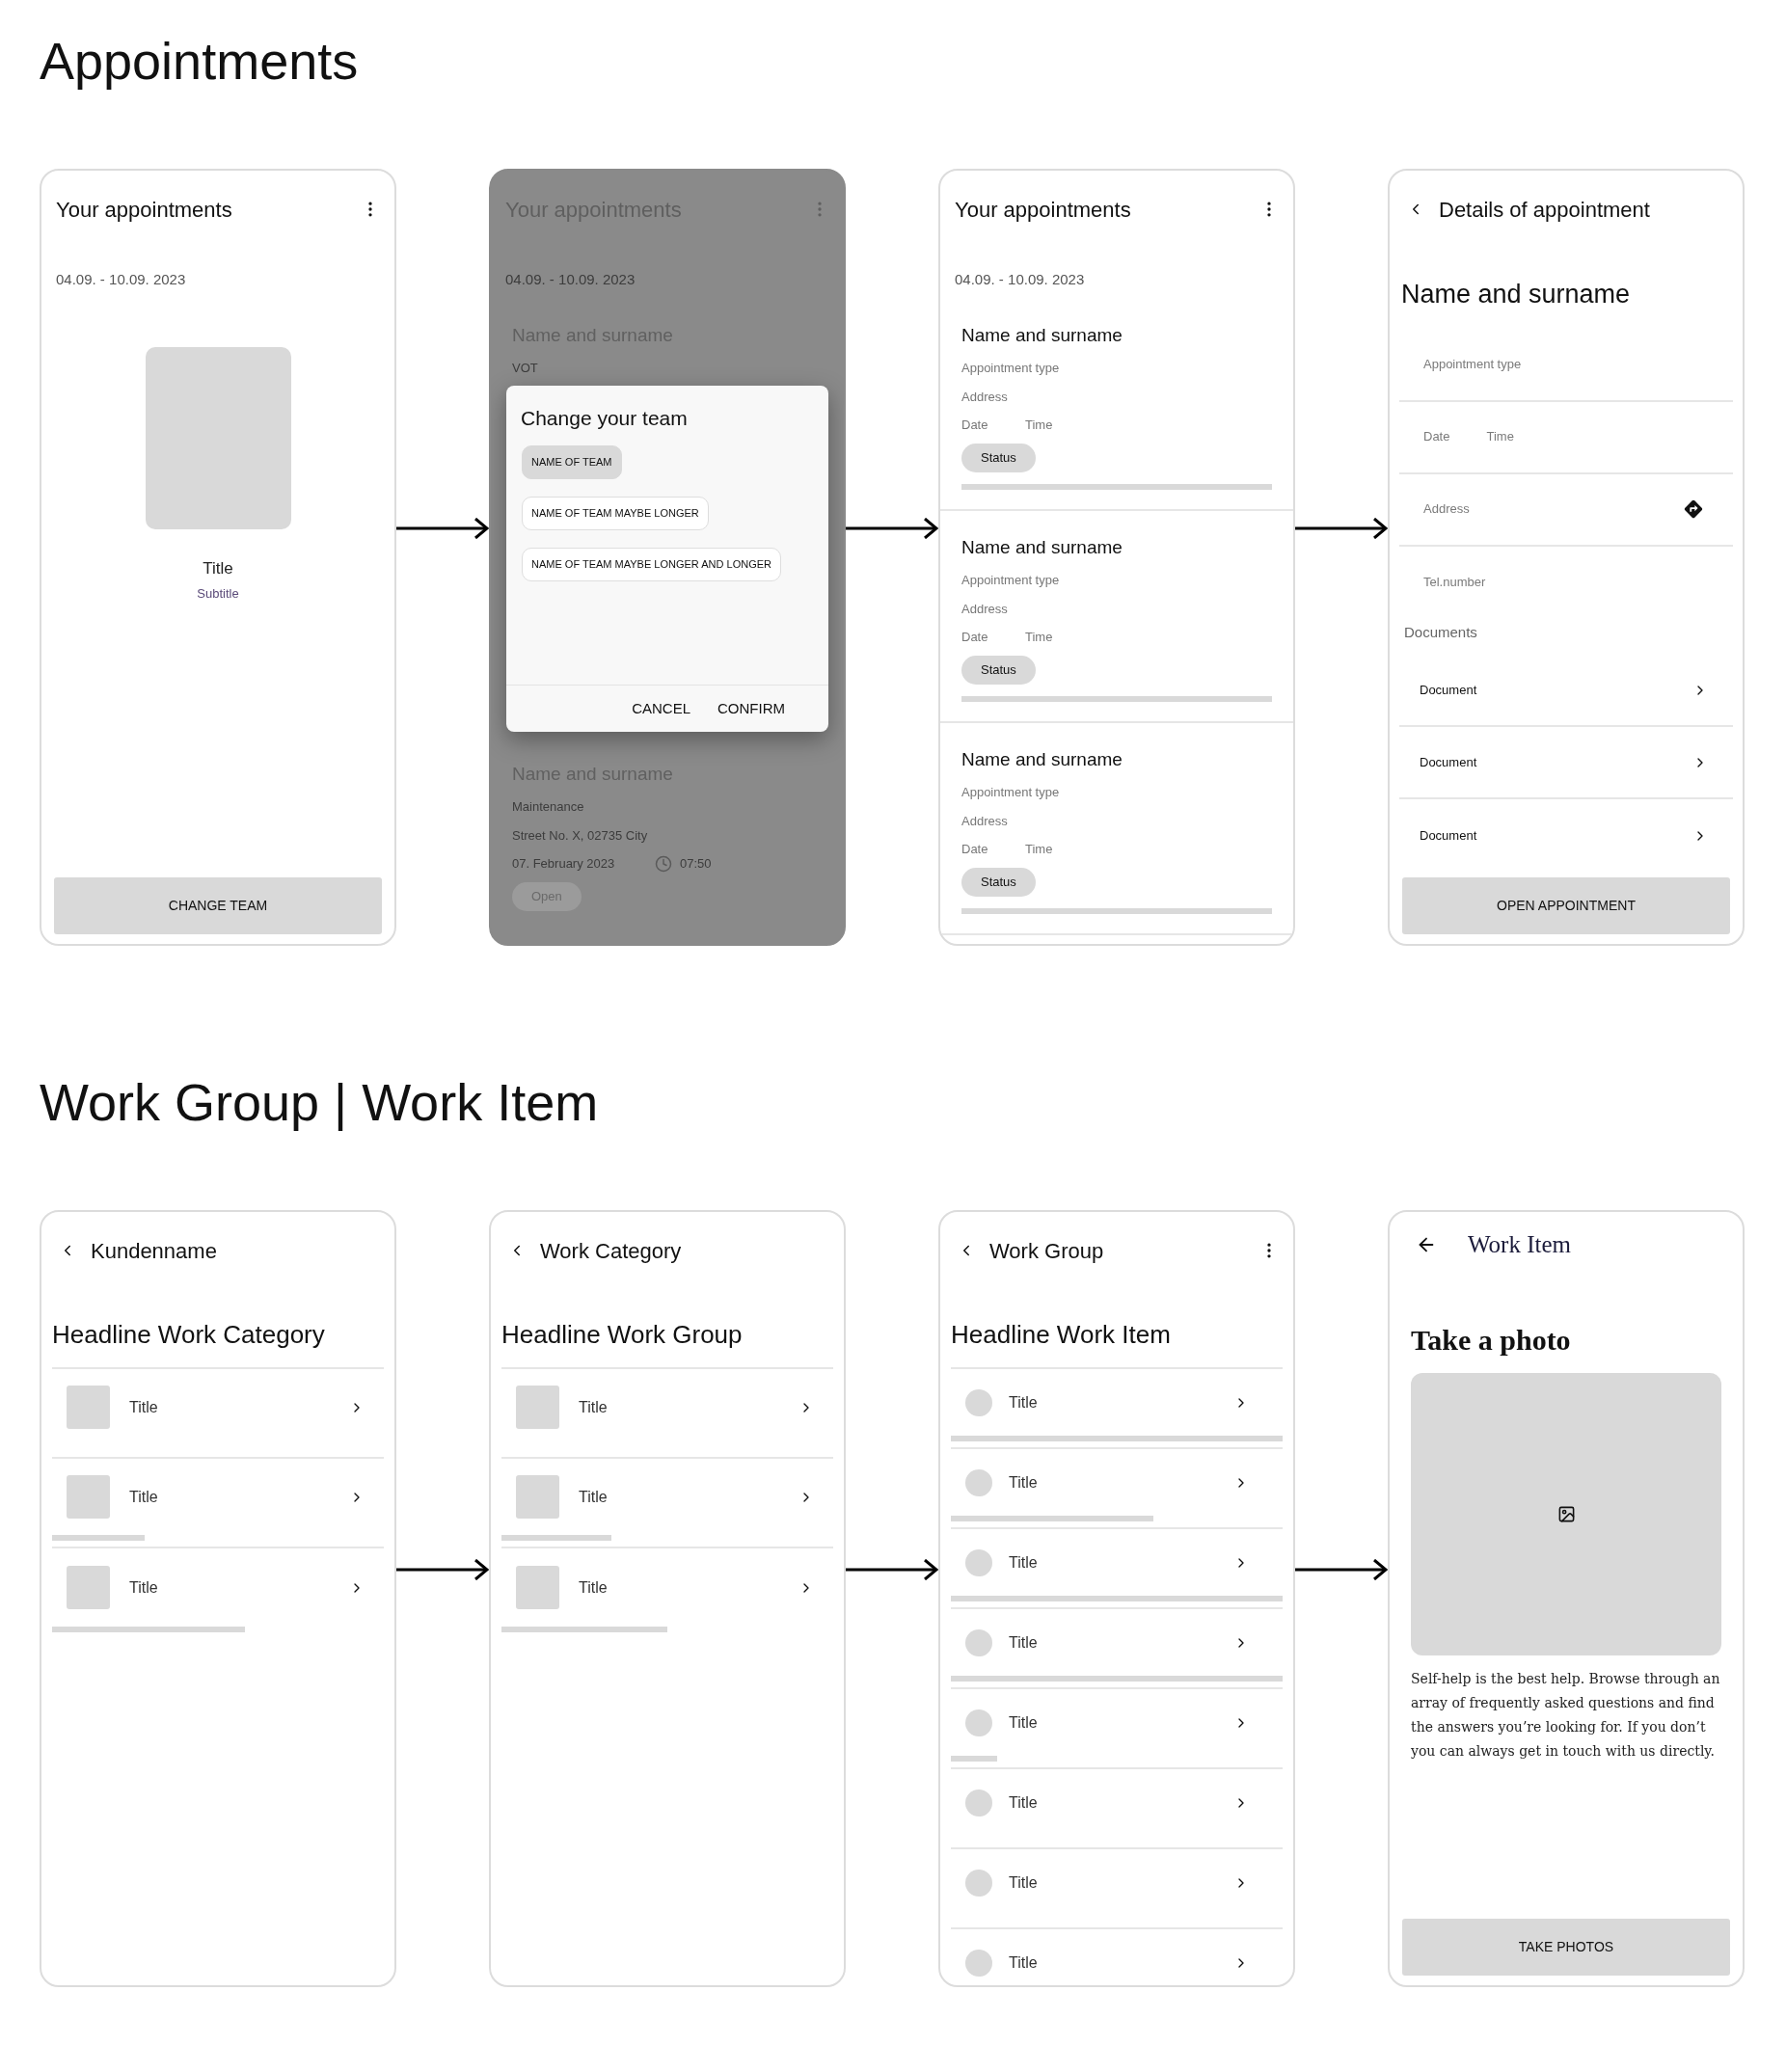 The image size is (1786, 2072). What do you see at coordinates (1693, 509) in the screenshot?
I see `directions-icon` at bounding box center [1693, 509].